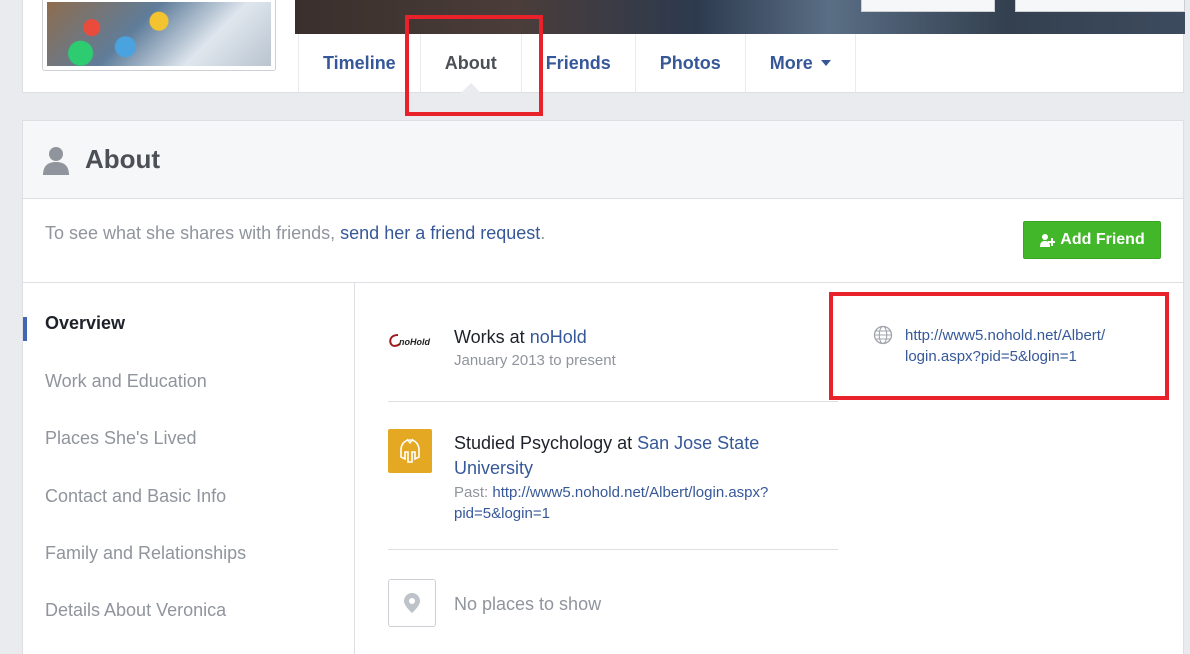 The width and height of the screenshot is (1190, 654). Describe the element at coordinates (473, 492) in the screenshot. I see `past-label: Past:` at that location.